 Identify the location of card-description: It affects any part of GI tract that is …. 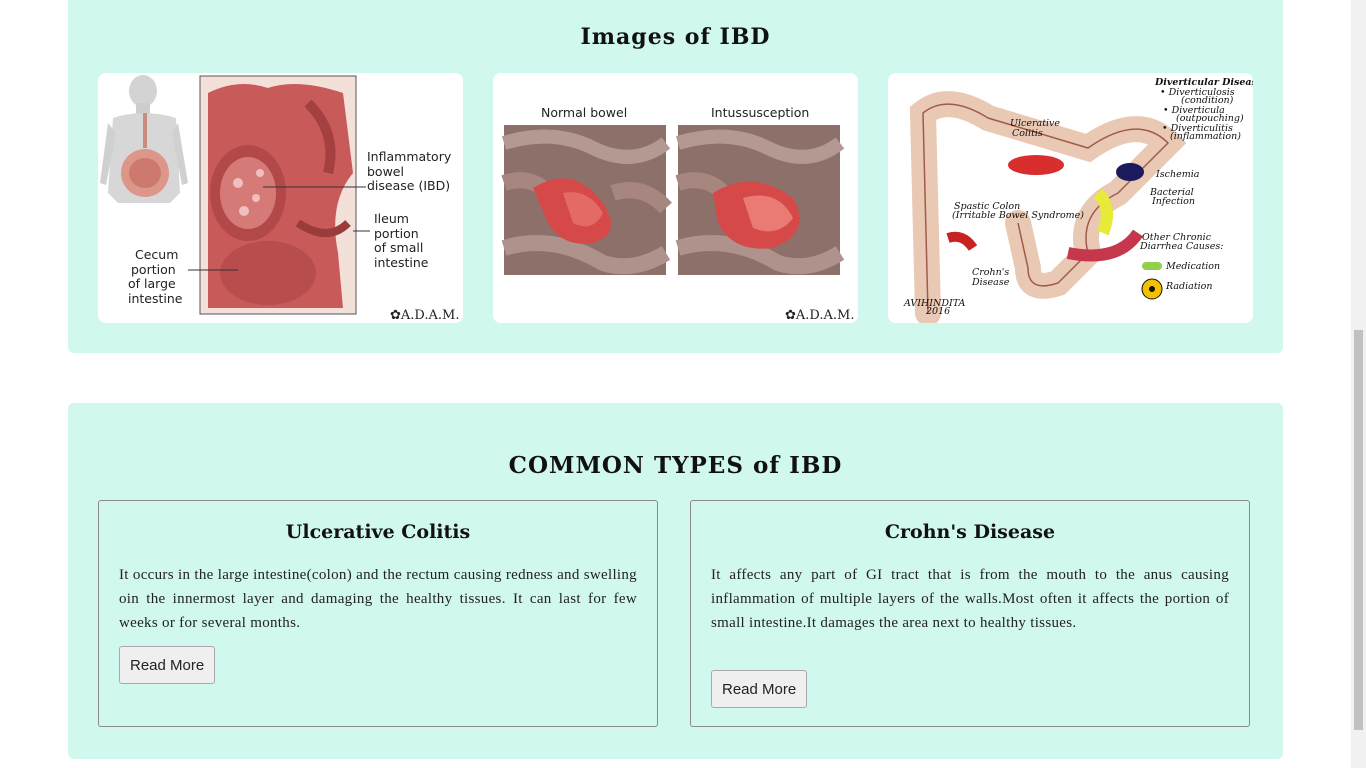
(970, 599).